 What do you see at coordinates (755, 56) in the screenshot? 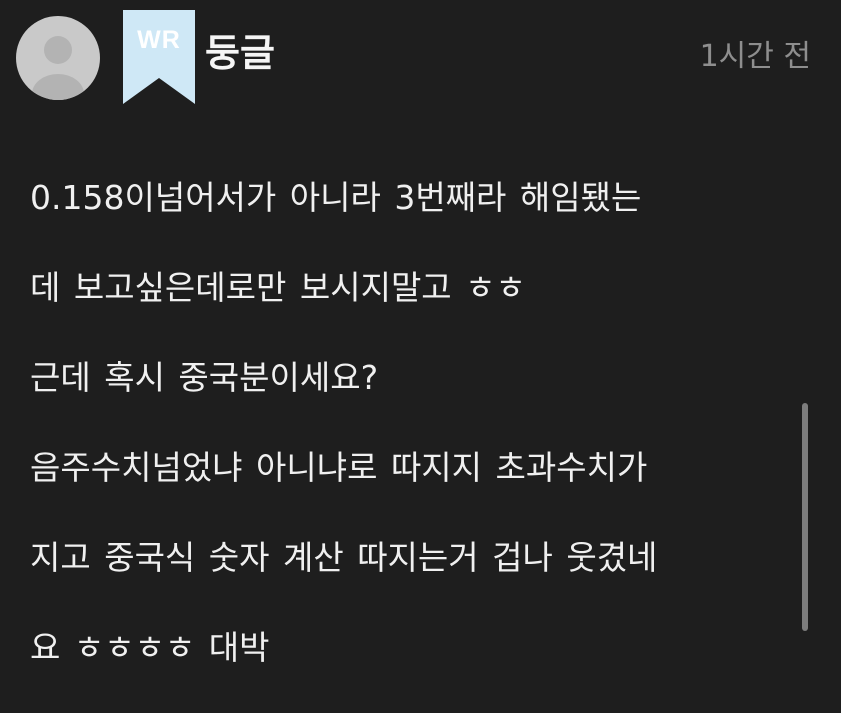
I see `comment-timestamp: 1시간 전` at bounding box center [755, 56].